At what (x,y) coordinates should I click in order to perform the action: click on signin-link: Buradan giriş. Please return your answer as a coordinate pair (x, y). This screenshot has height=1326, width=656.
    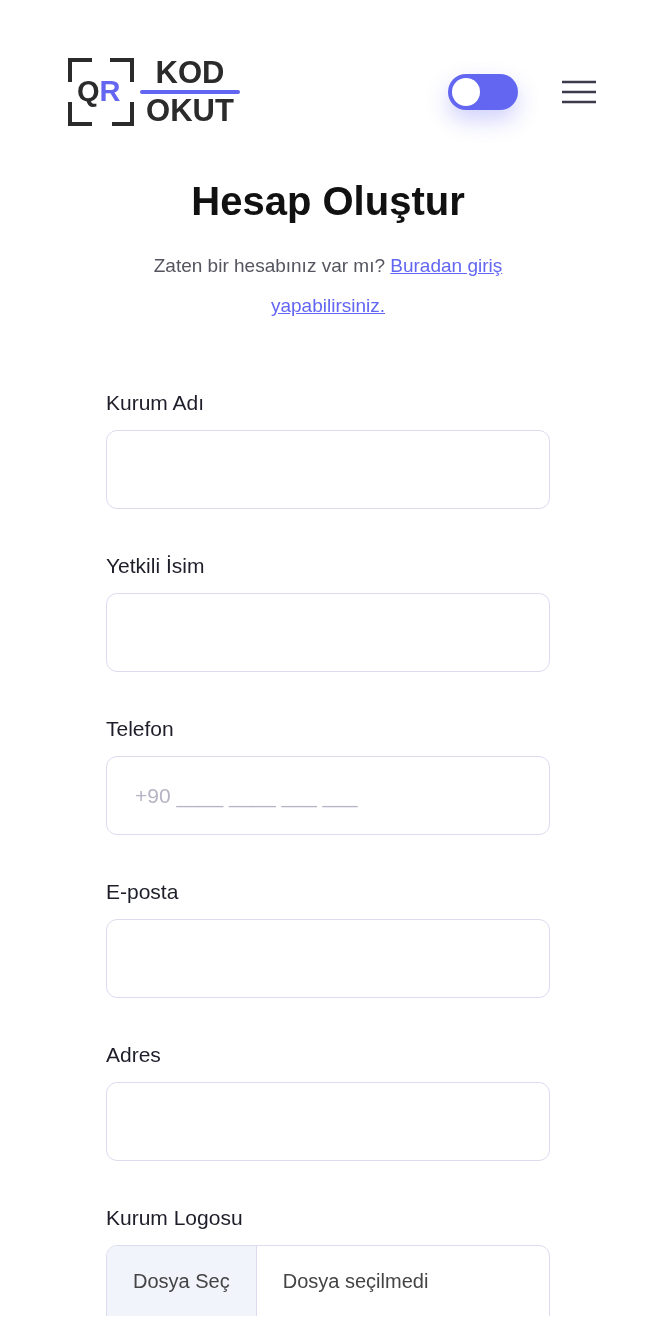
    Looking at the image, I should click on (446, 265).